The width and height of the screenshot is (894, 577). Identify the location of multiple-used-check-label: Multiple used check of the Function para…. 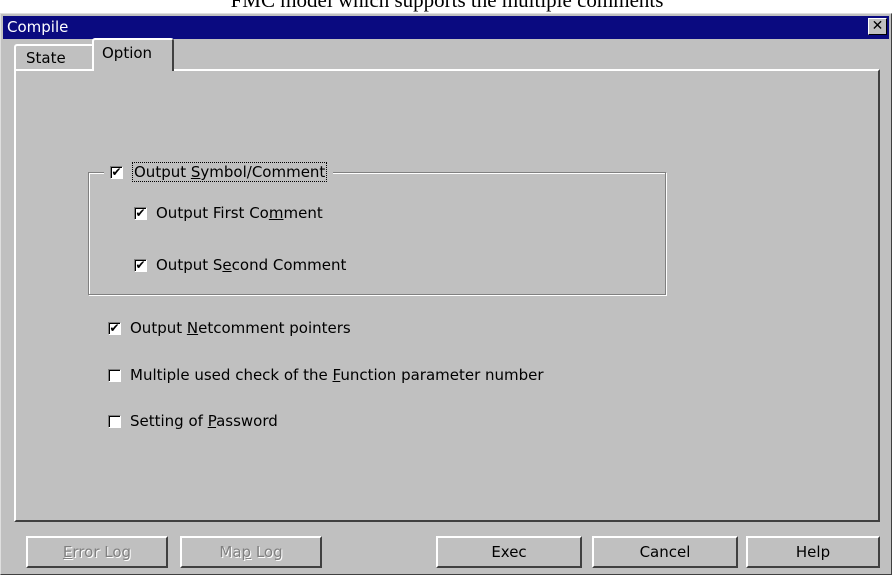
(337, 375).